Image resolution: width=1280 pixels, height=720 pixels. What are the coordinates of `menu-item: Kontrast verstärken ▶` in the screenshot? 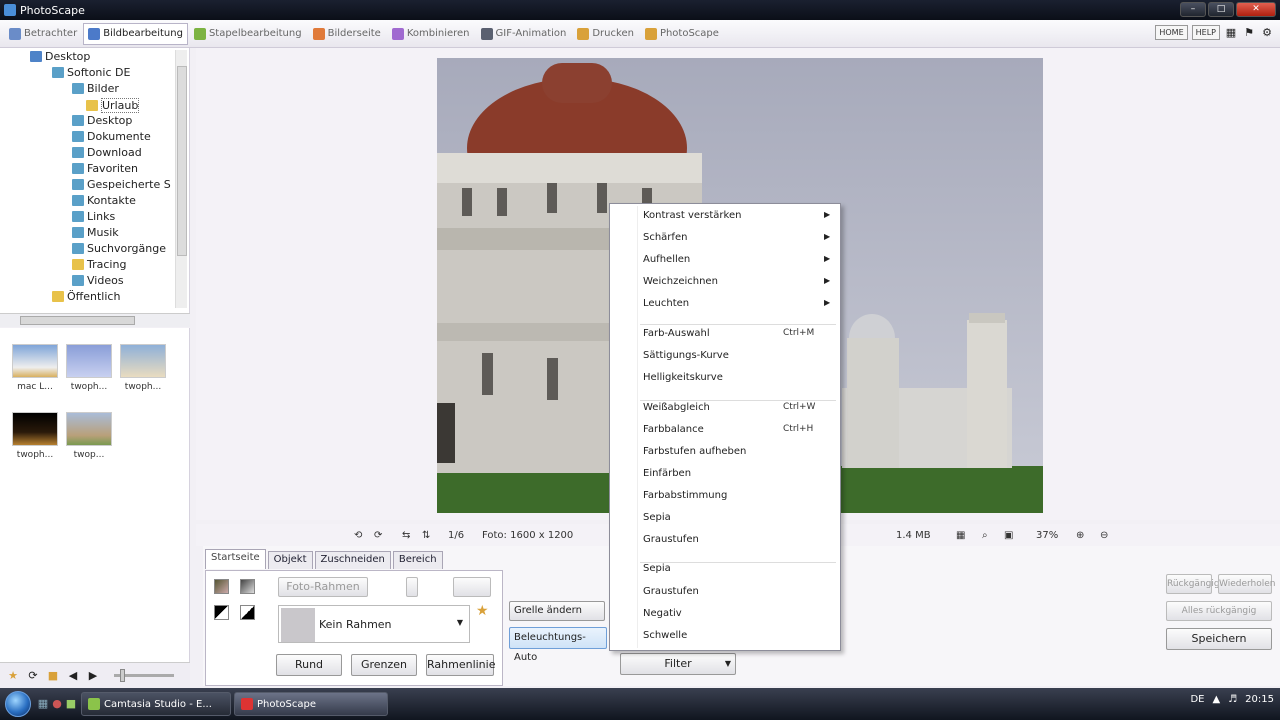 It's located at (741, 215).